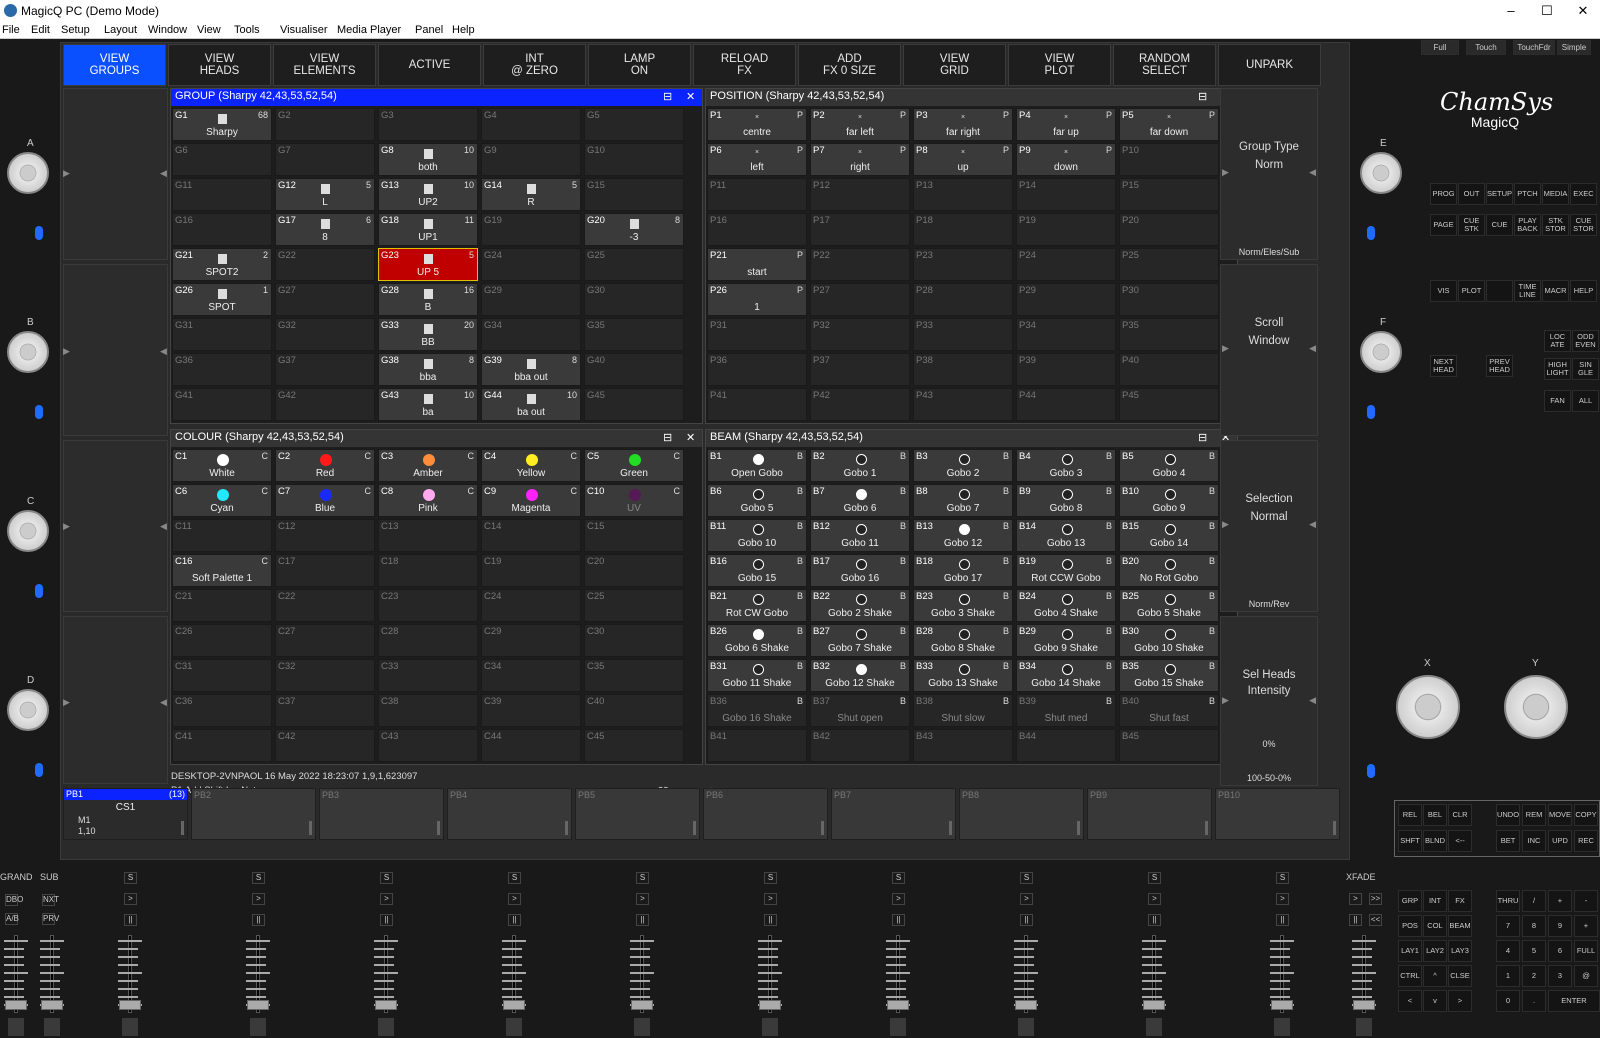  What do you see at coordinates (860, 369) in the screenshot?
I see `position-cell: P37` at bounding box center [860, 369].